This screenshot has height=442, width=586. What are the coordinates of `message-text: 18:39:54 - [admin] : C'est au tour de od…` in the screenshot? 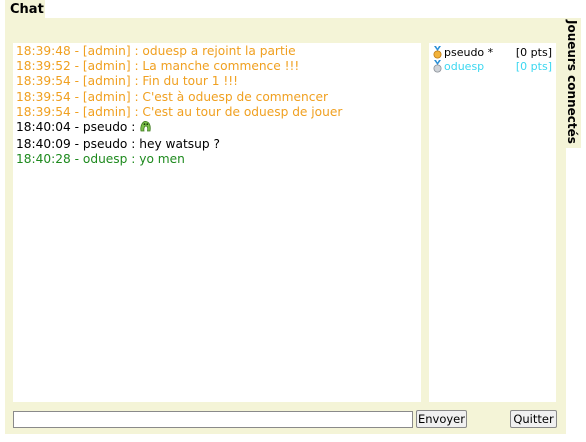 It's located at (179, 111).